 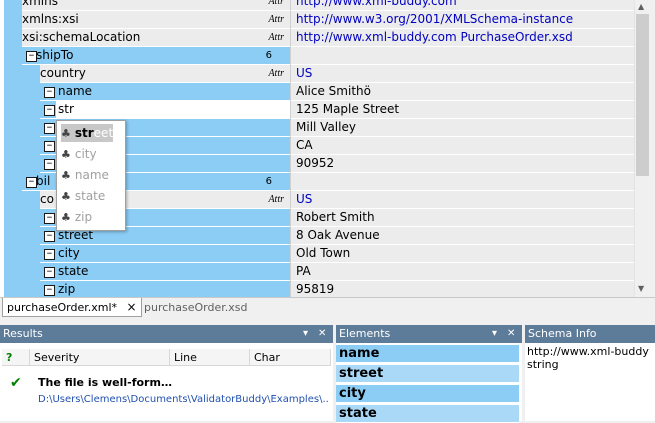 What do you see at coordinates (462, 235) in the screenshot?
I see `value-cell: 8 Oak Avenue` at bounding box center [462, 235].